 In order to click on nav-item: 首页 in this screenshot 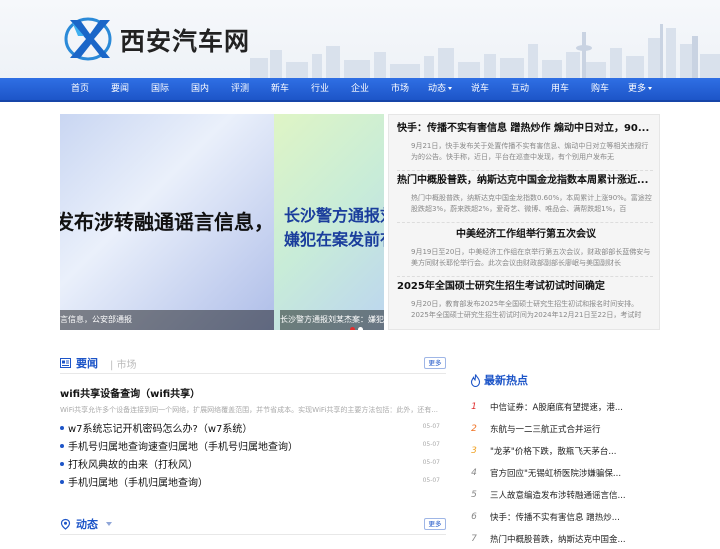, I will do `click(80, 89)`.